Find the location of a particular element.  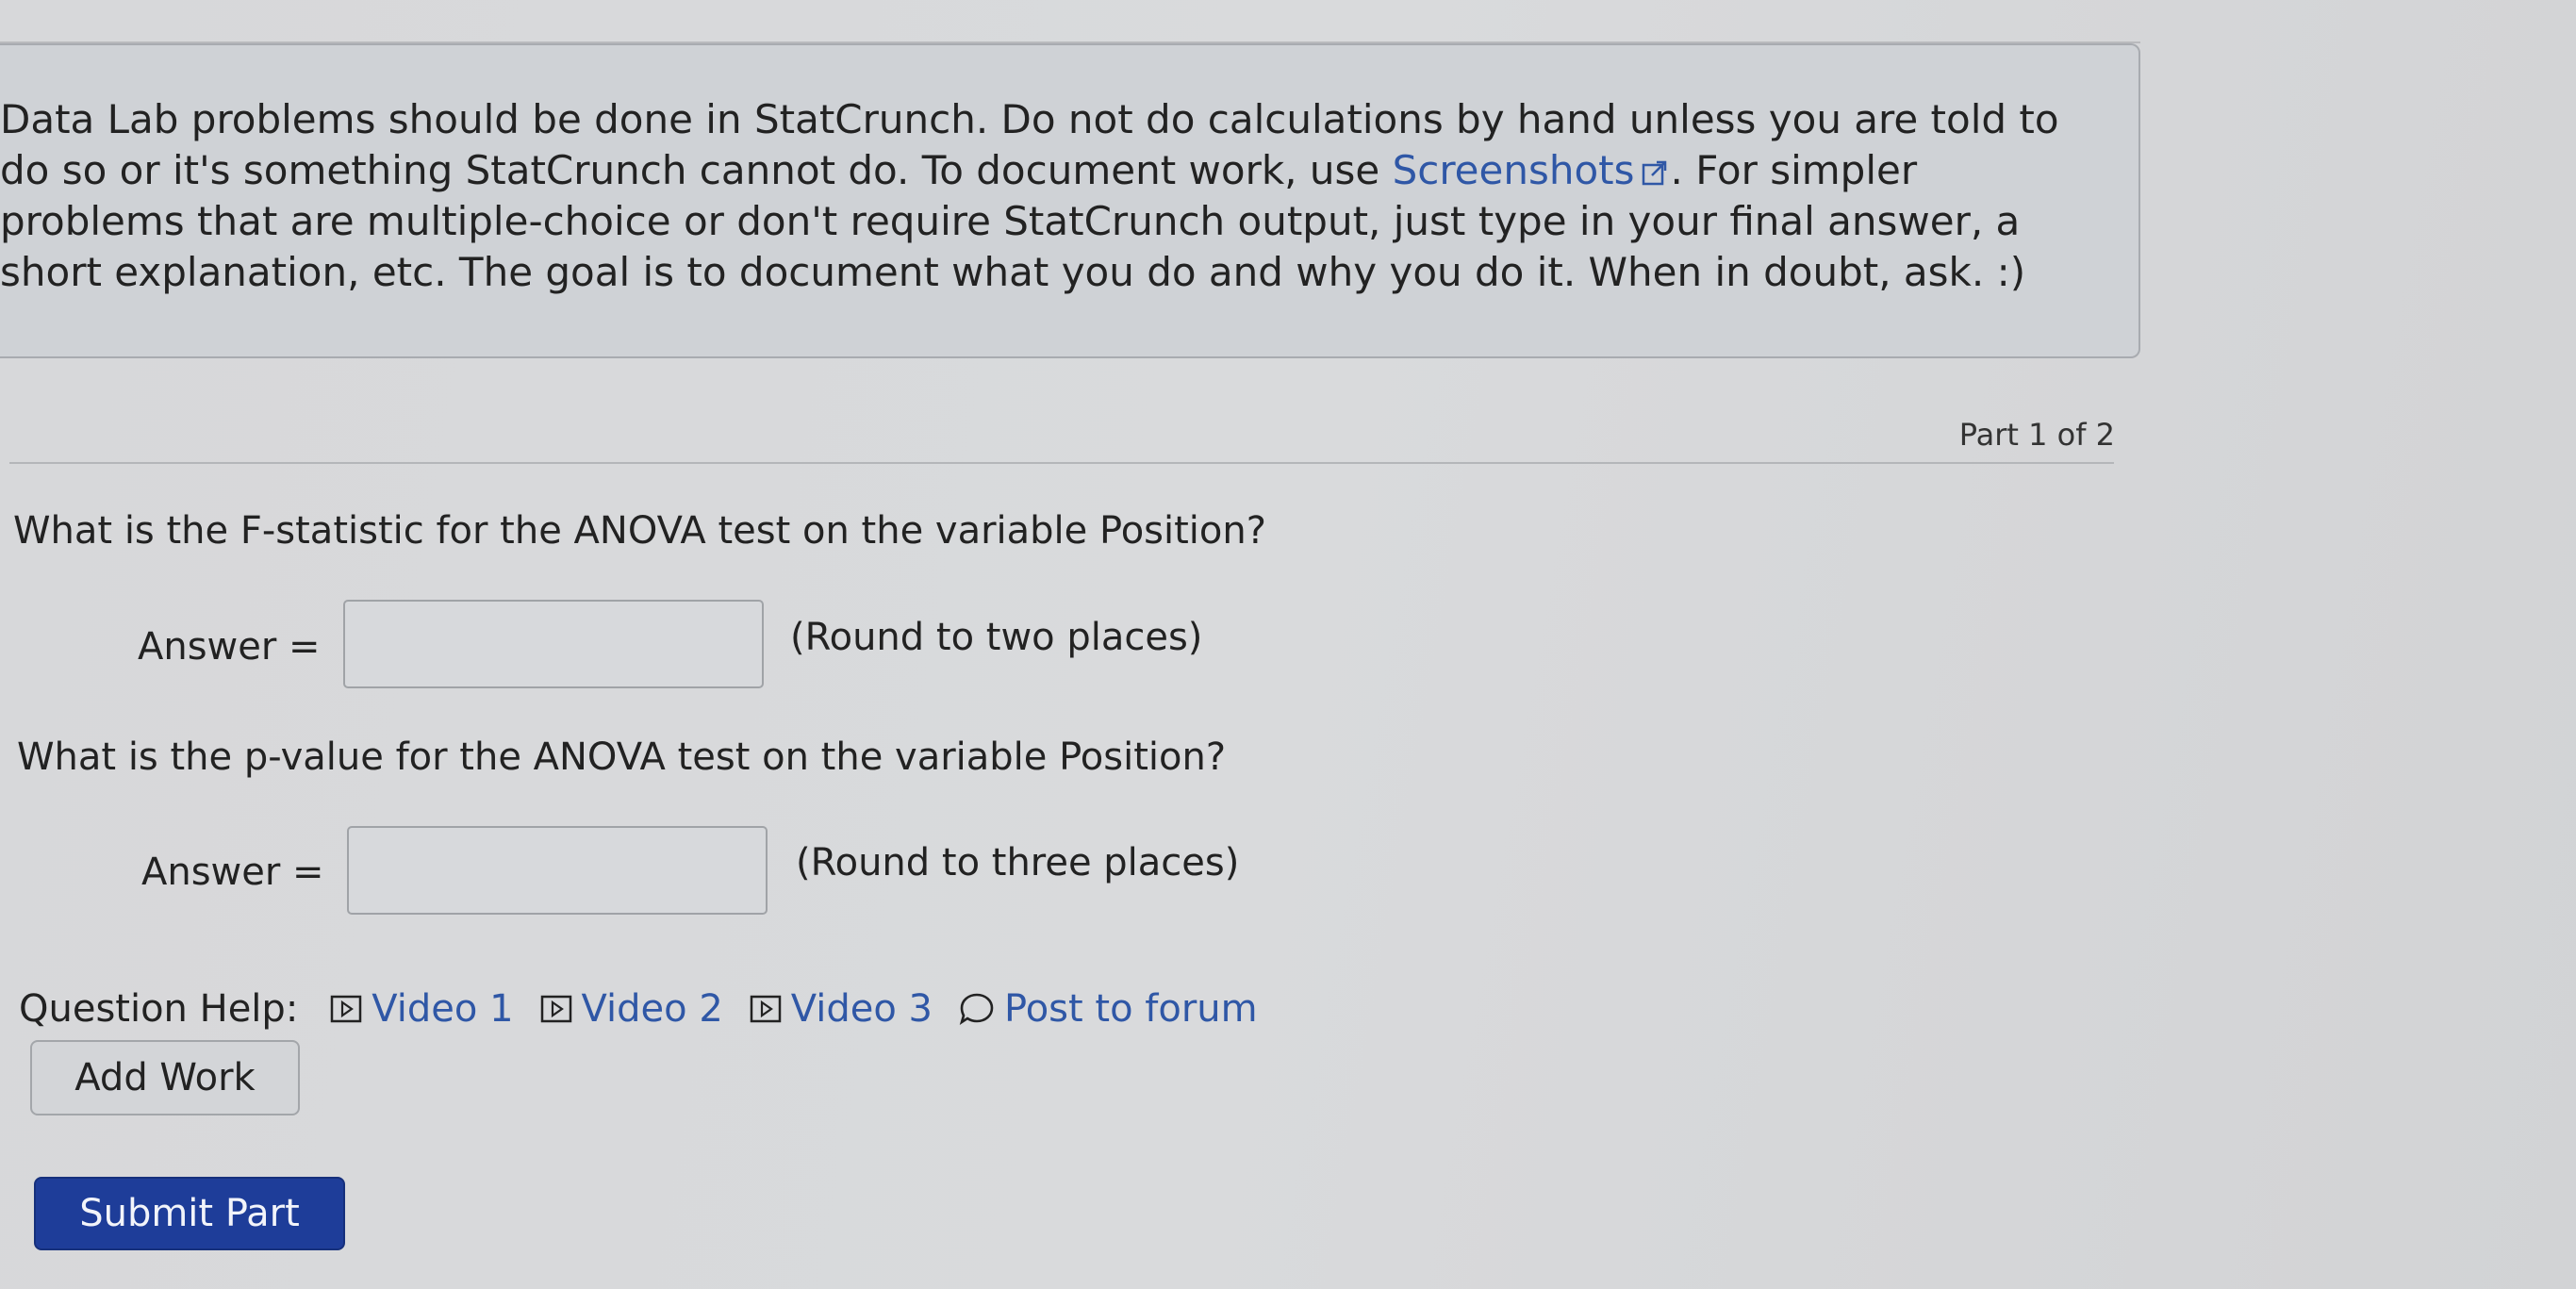

part-indicator: Part 1 of 2 is located at coordinates (2036, 435).